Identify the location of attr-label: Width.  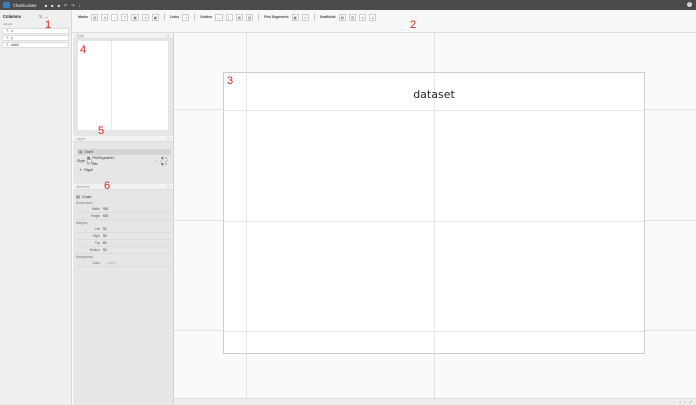
(95, 209).